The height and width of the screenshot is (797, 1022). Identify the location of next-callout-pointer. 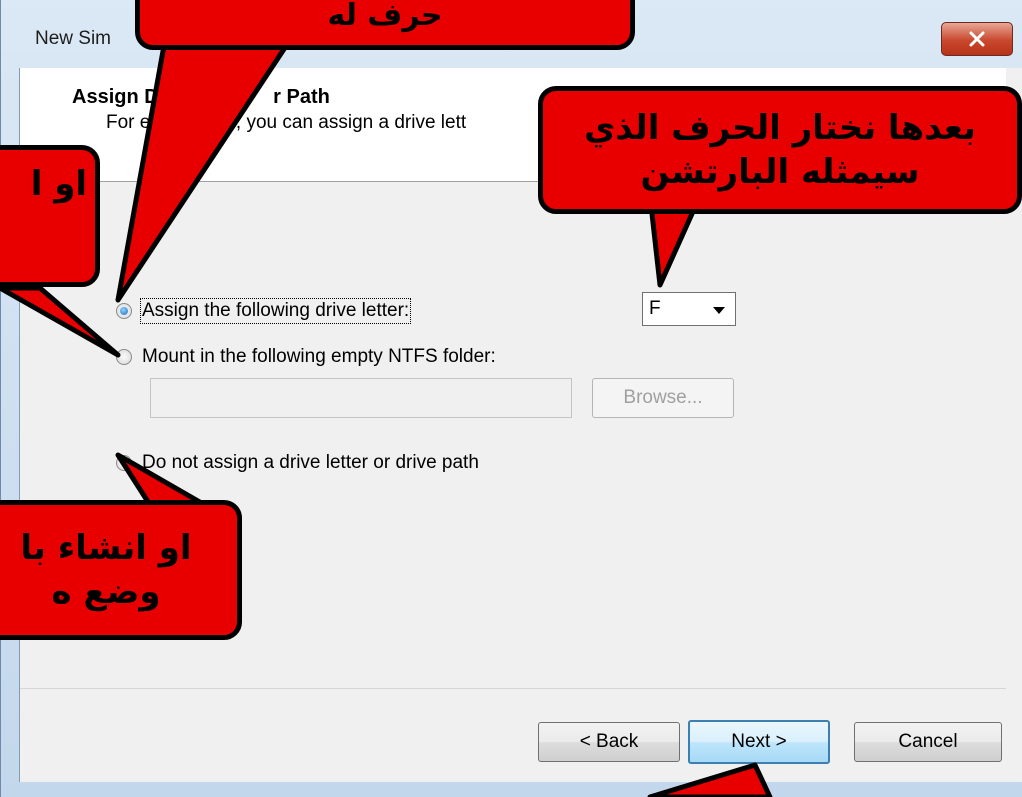
(710, 779).